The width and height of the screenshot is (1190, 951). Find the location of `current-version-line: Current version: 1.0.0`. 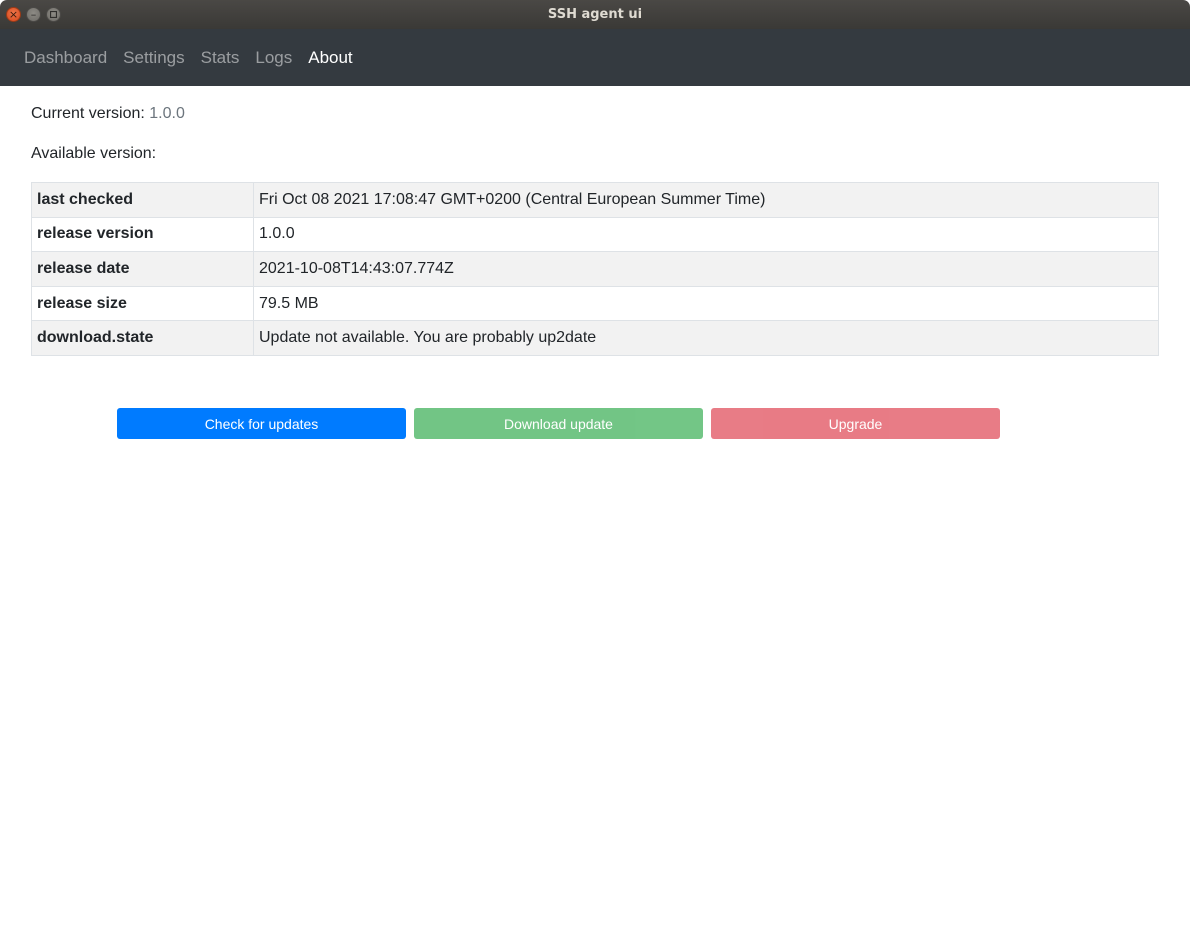

current-version-line: Current version: 1.0.0 is located at coordinates (595, 113).